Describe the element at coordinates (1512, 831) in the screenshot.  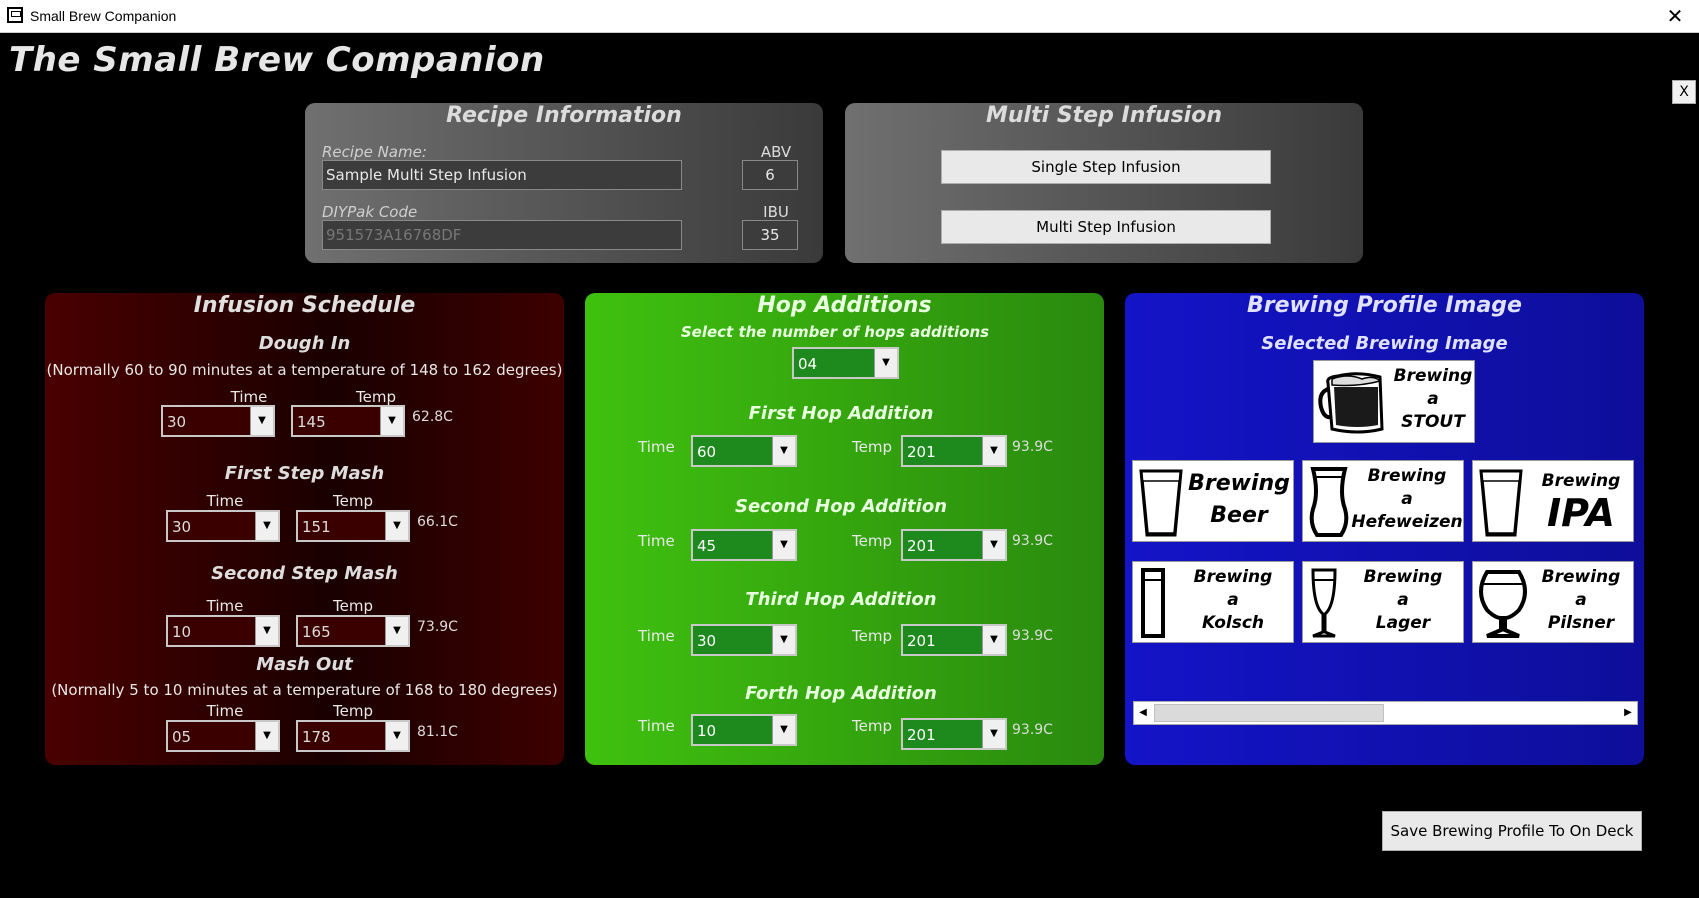
I see `save-brewing-profile-button: Save Brewing Profile To On Deck` at that location.